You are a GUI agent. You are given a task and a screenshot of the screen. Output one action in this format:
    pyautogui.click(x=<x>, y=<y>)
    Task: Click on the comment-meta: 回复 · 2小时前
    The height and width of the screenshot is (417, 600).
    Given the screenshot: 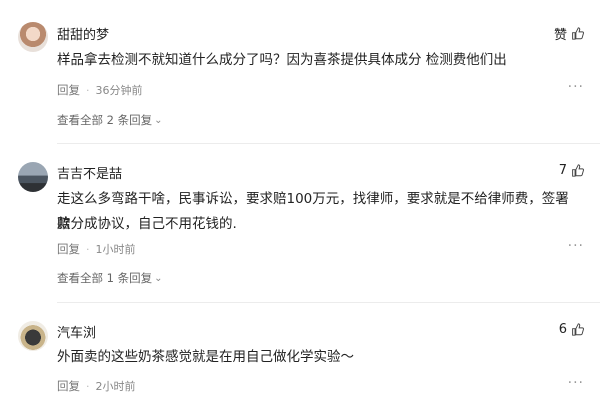 What is the action you would take?
    pyautogui.click(x=96, y=386)
    